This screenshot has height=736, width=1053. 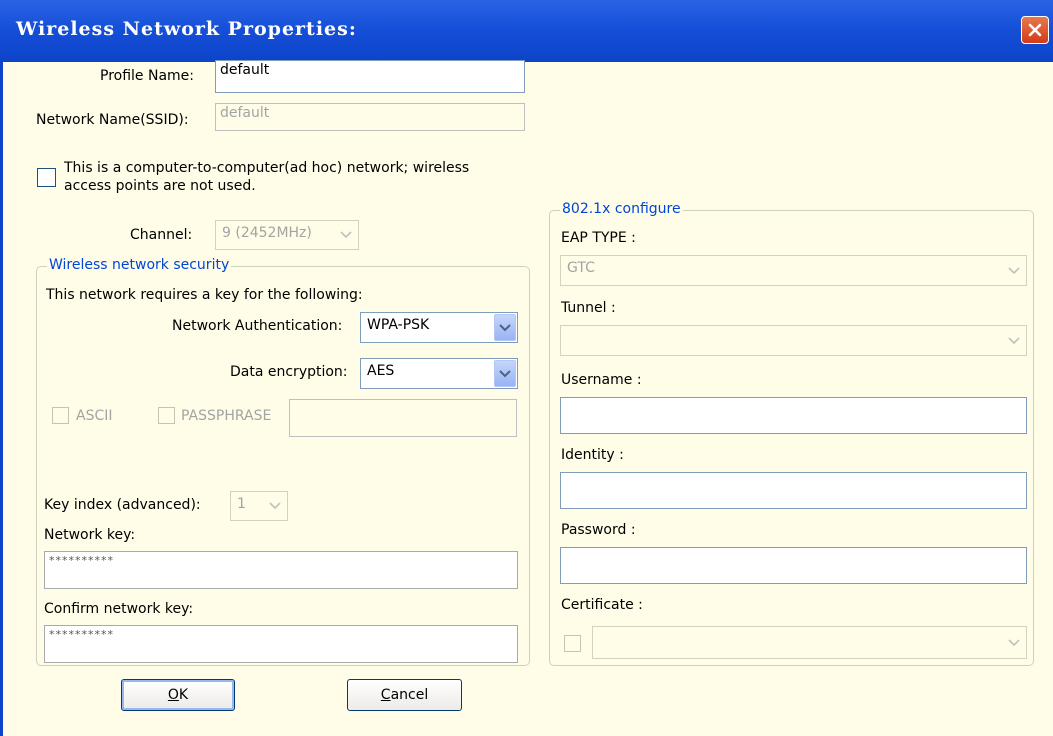 I want to click on auth-dropdown-arrow, so click(x=505, y=327).